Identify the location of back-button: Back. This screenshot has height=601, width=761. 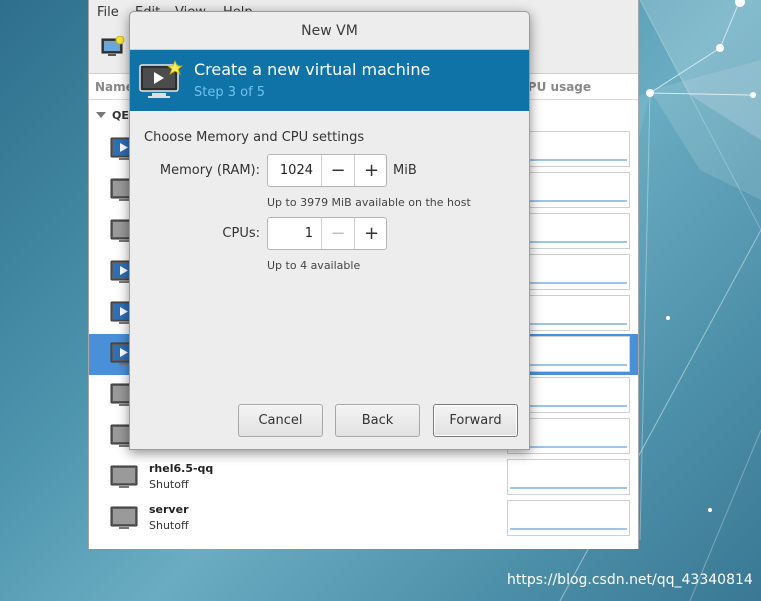
(377, 420).